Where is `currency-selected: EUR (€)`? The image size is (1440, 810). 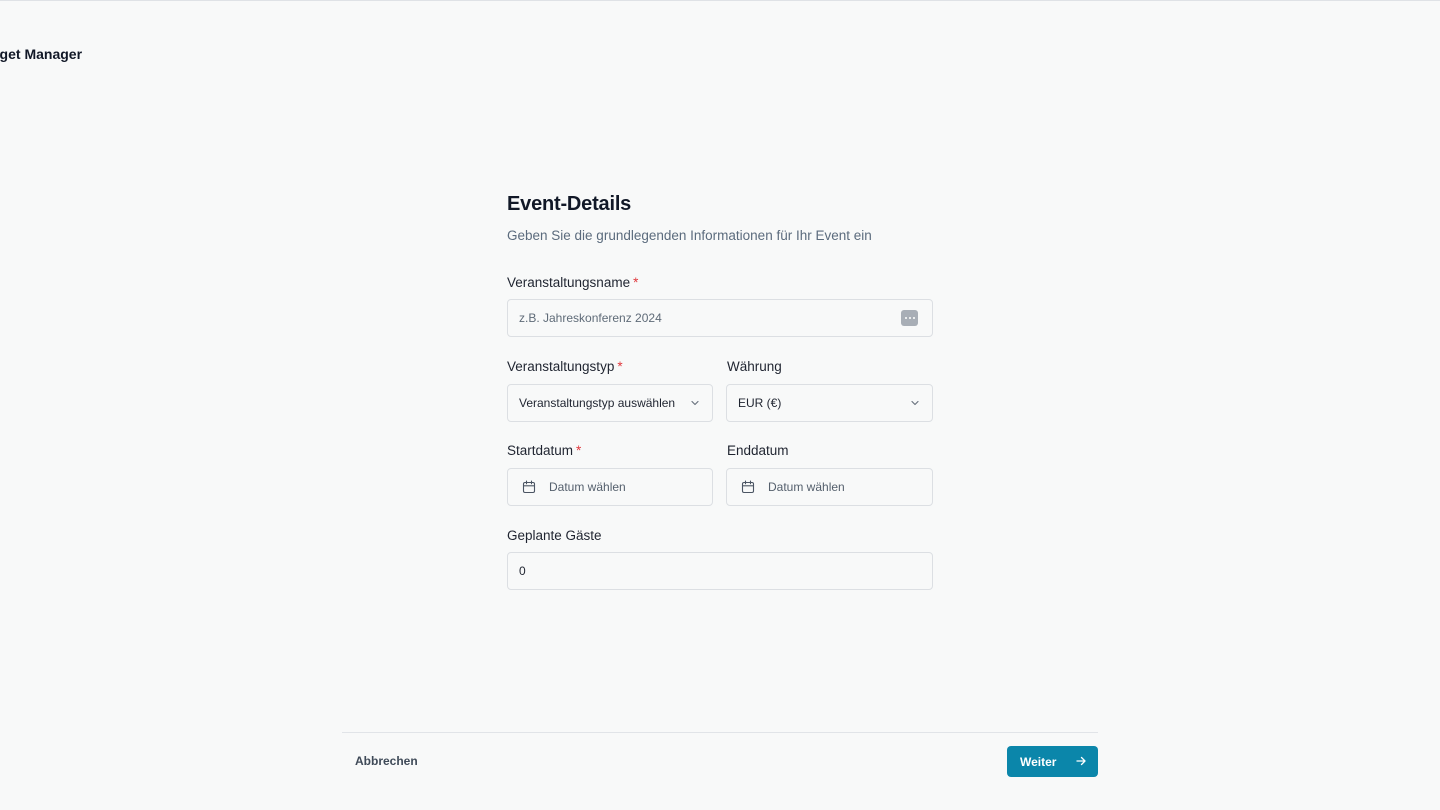 currency-selected: EUR (€) is located at coordinates (760, 403).